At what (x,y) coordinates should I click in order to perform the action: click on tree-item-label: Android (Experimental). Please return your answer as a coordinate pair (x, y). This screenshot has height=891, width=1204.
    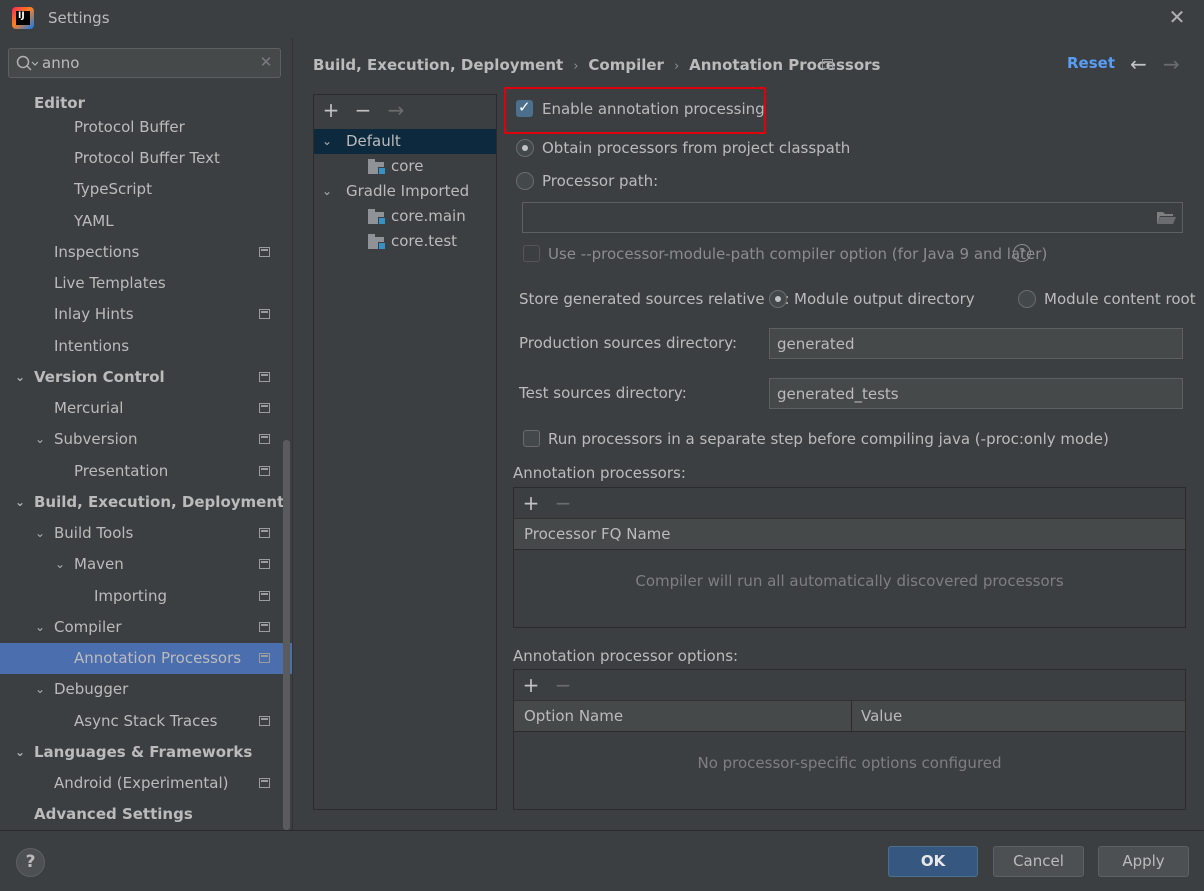
    Looking at the image, I should click on (141, 783).